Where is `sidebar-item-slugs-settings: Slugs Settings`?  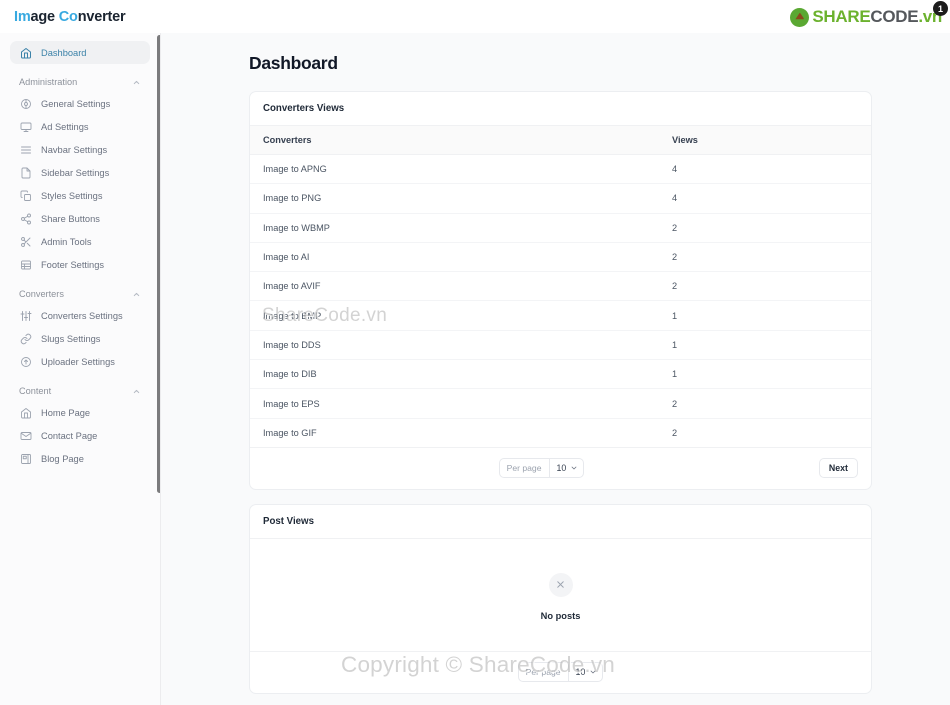 sidebar-item-slugs-settings: Slugs Settings is located at coordinates (80, 338).